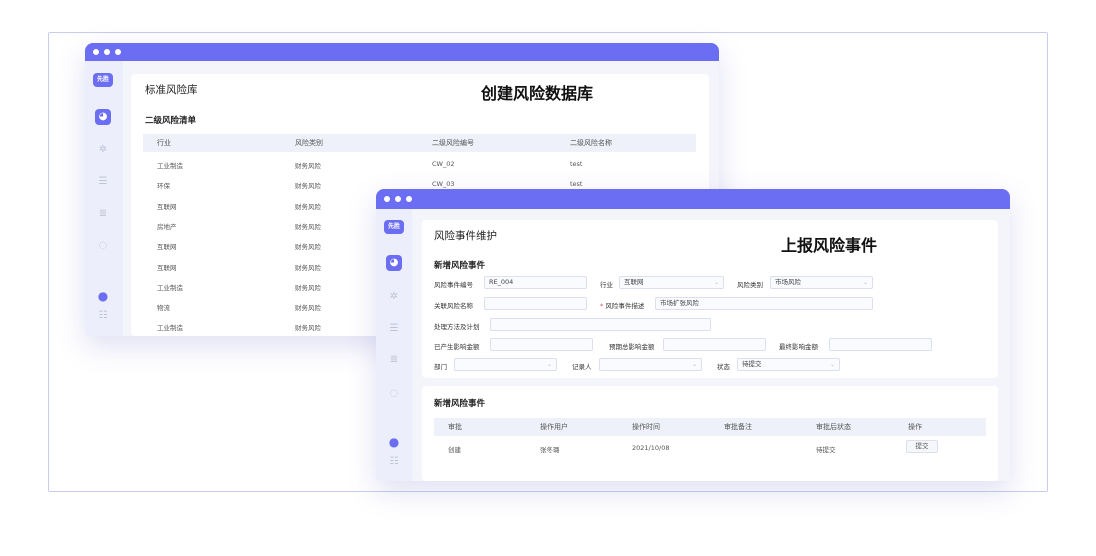 This screenshot has width=1096, height=556. Describe the element at coordinates (634, 282) in the screenshot. I see `industry-value: 互联网` at that location.